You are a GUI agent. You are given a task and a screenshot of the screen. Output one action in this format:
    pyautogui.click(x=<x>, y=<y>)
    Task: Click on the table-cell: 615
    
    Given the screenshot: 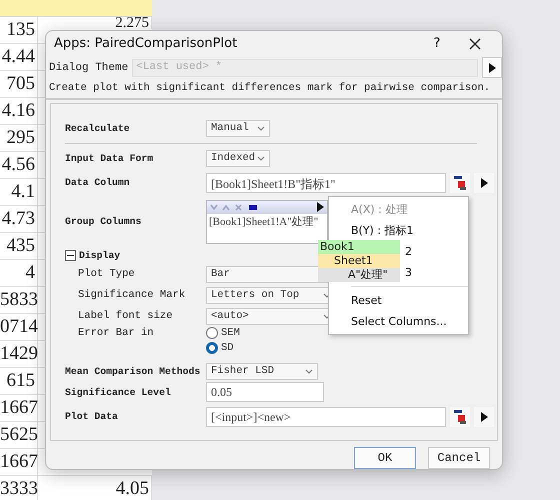 What is the action you would take?
    pyautogui.click(x=19, y=381)
    